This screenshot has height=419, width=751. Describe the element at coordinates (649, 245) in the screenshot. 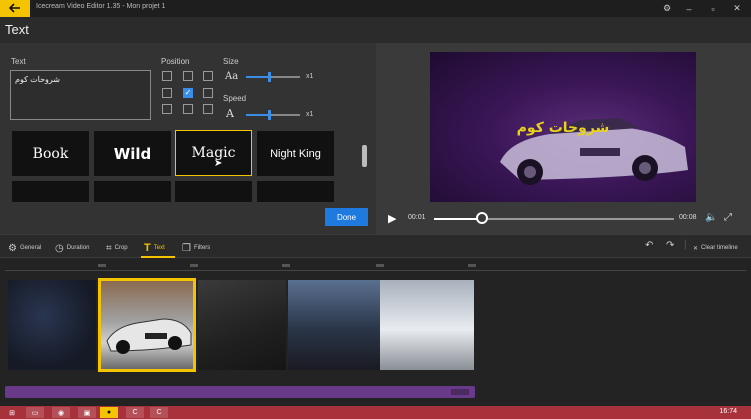

I see `undo-button: ↶` at that location.